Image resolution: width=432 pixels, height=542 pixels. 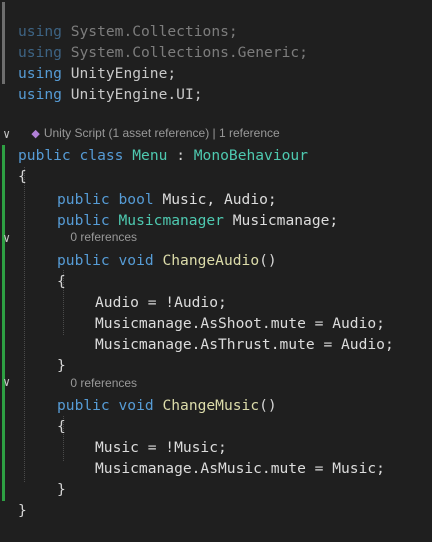 What do you see at coordinates (216, 457) in the screenshot?
I see `code-line-statement: Musicmanage.AsMusic.mute = Music;` at bounding box center [216, 457].